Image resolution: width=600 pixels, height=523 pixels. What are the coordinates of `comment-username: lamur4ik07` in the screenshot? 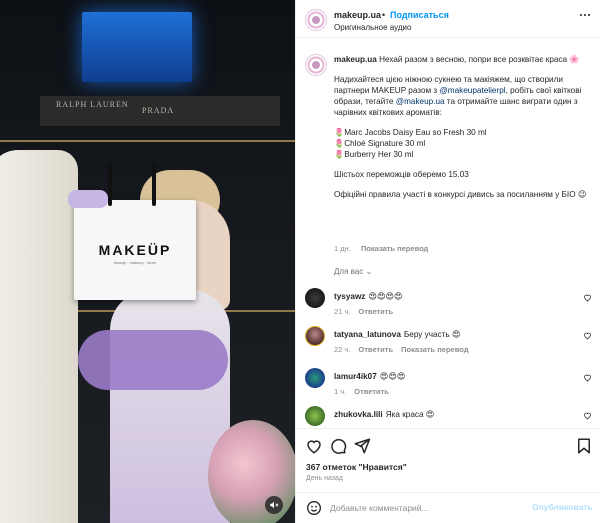 It's located at (355, 376).